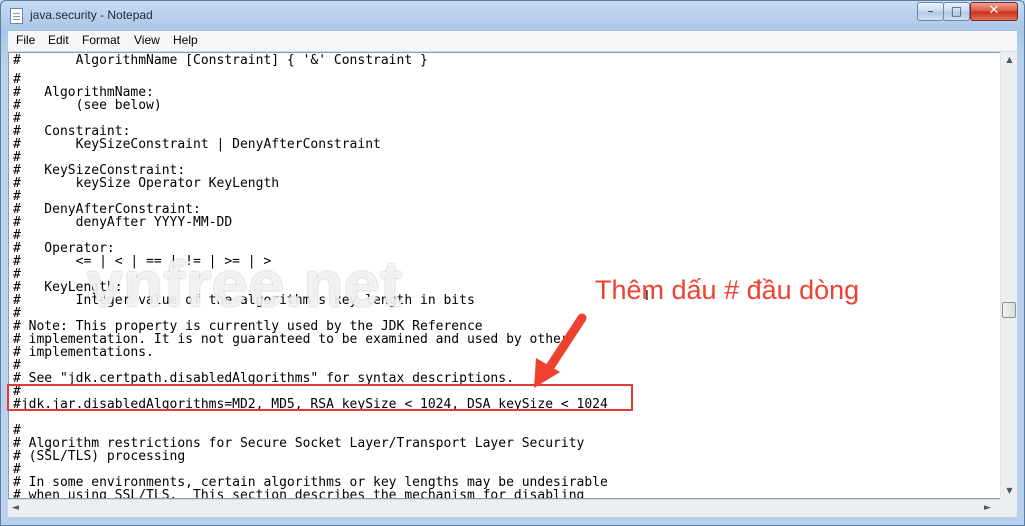 The image size is (1025, 526). I want to click on resize-grip, so click(1008, 508).